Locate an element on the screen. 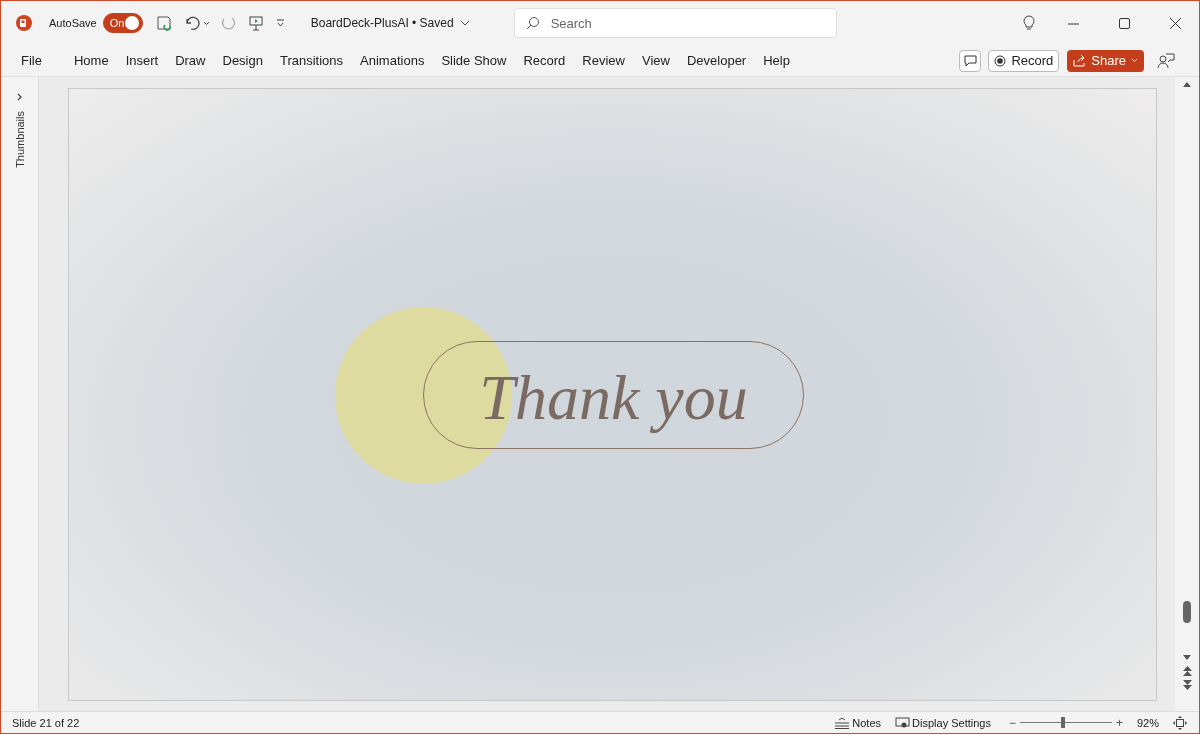 The width and height of the screenshot is (1200, 734). search-field: Search is located at coordinates (675, 23).